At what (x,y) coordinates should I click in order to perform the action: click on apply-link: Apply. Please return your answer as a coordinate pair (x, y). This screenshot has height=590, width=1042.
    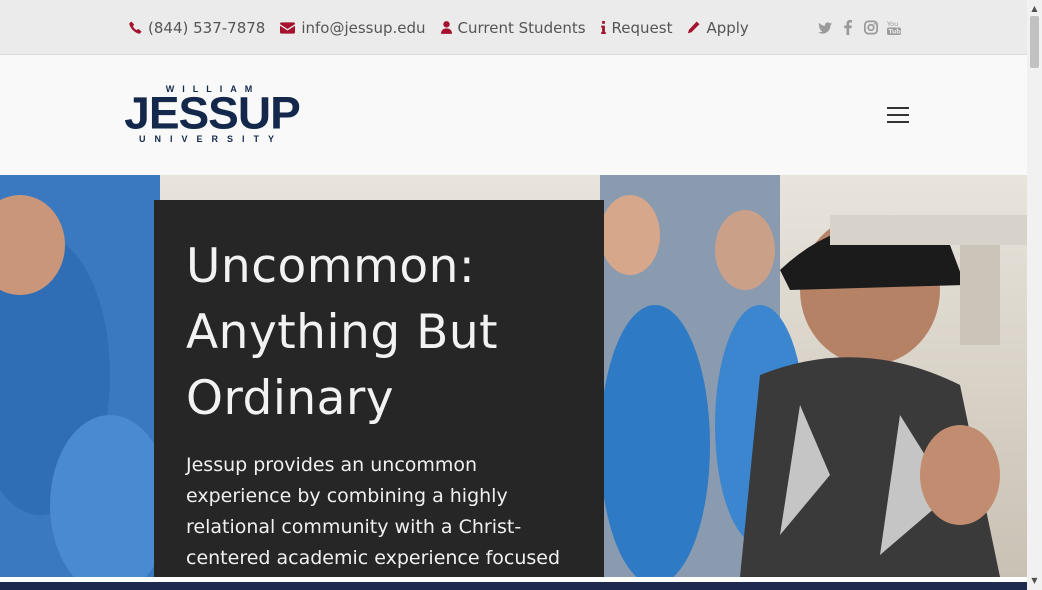
    Looking at the image, I should click on (718, 27).